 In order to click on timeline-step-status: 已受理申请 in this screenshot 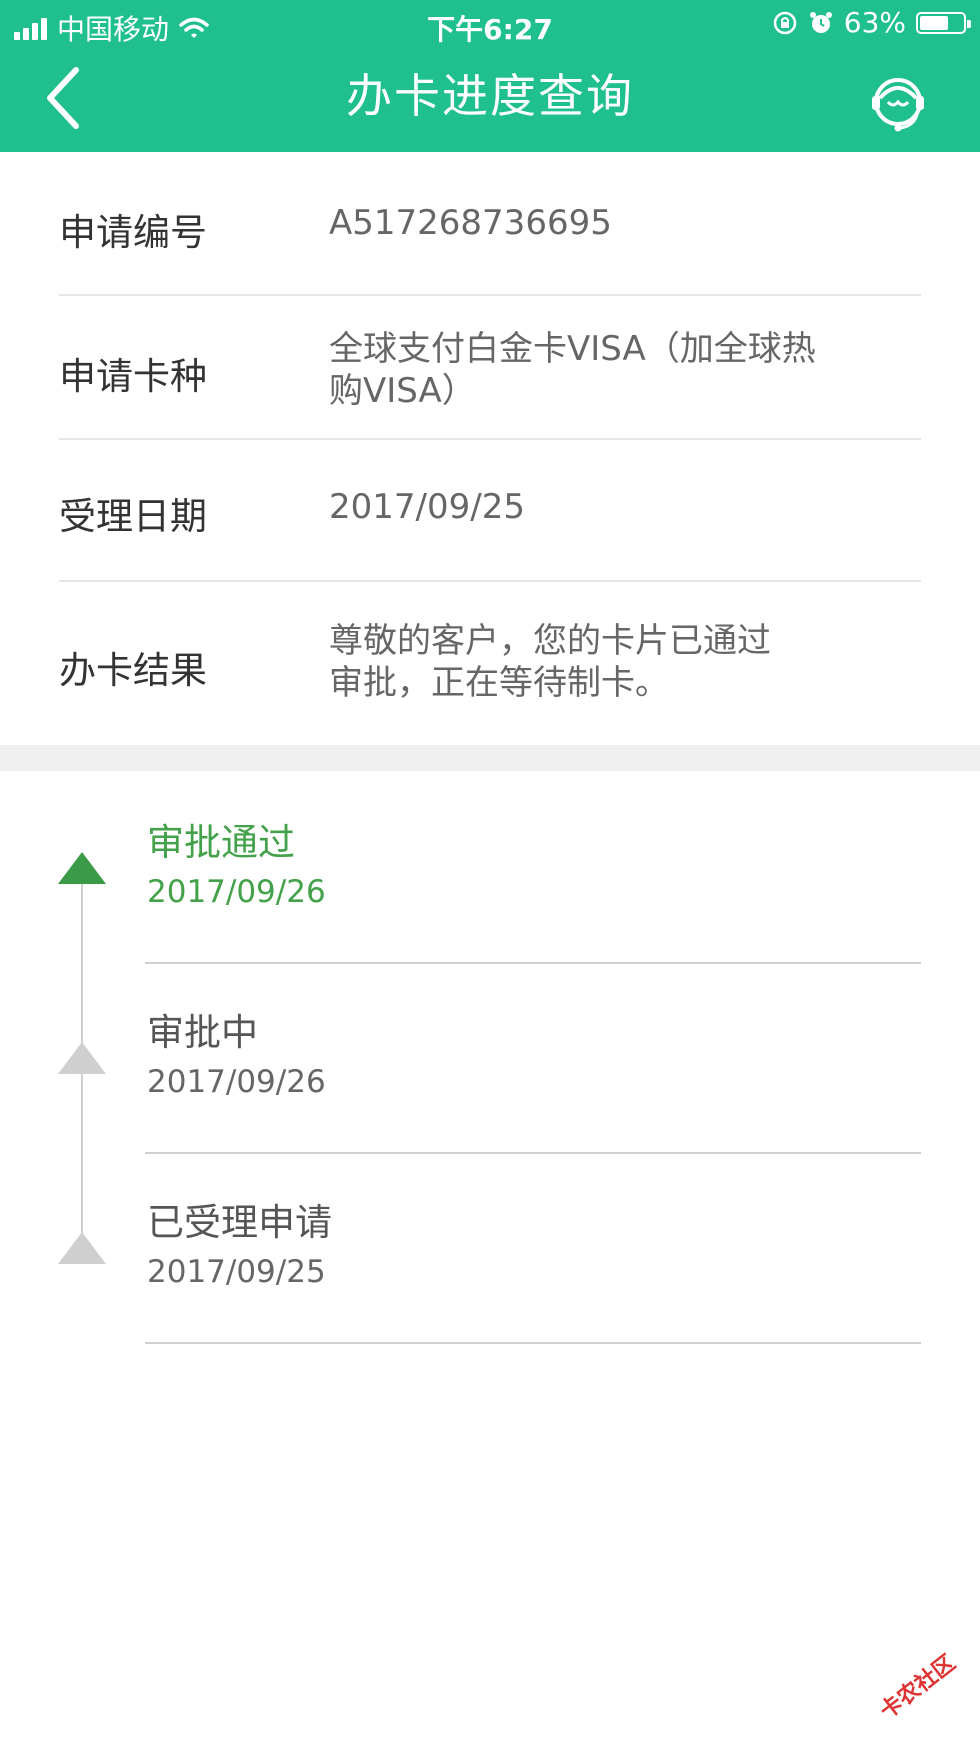, I will do `click(239, 1222)`.